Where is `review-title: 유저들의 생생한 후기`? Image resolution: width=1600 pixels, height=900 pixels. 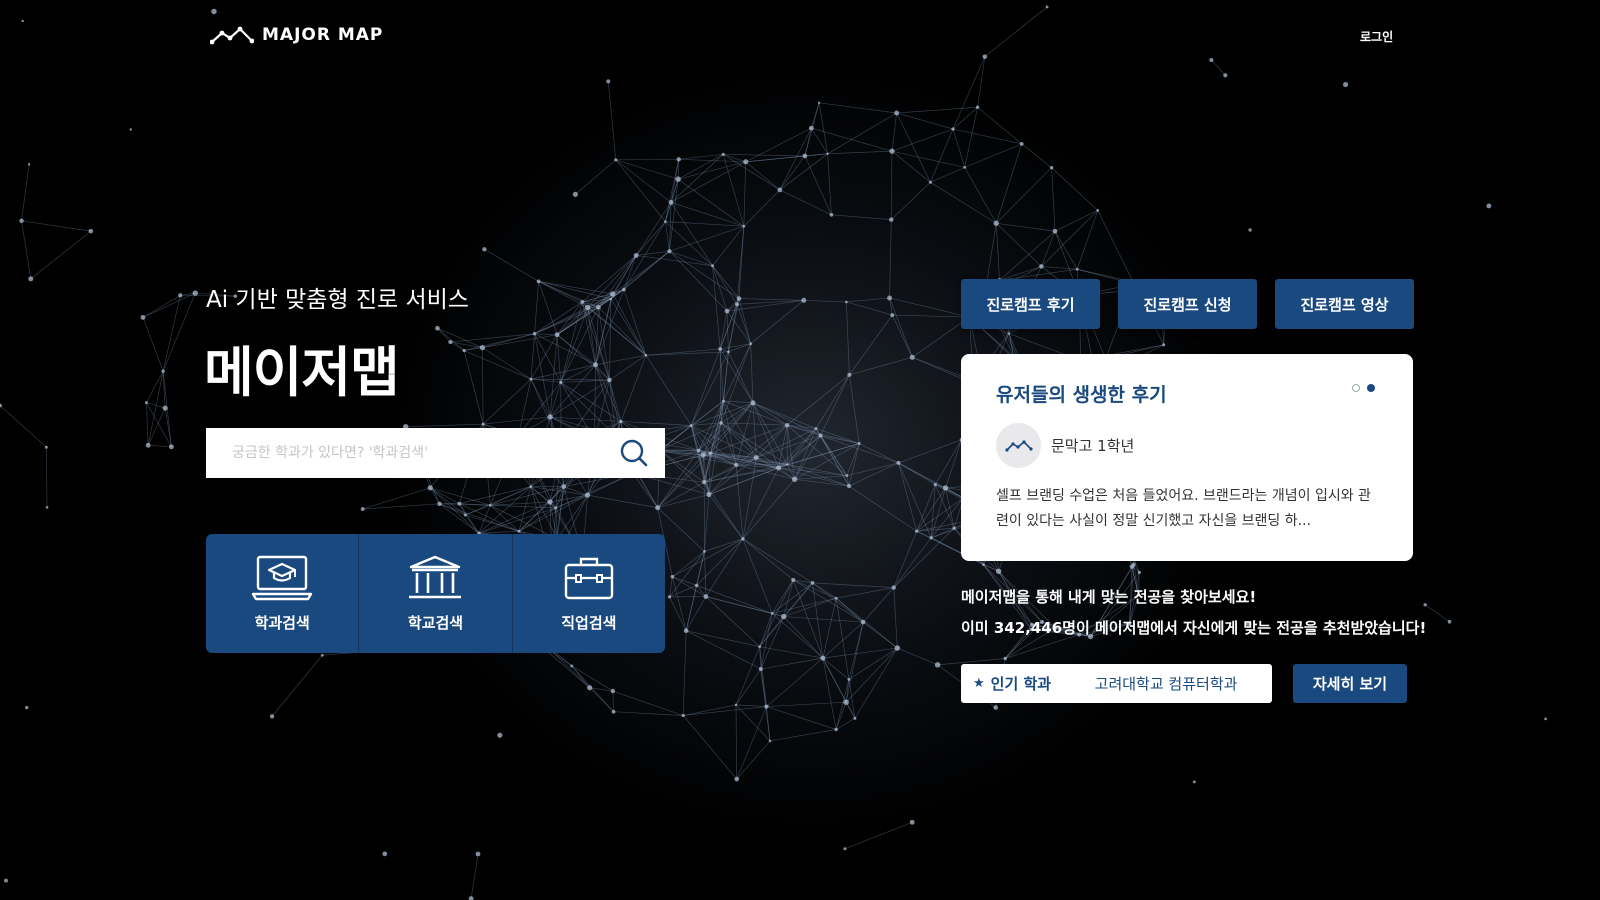 review-title: 유저들의 생생한 후기 is located at coordinates (1081, 395).